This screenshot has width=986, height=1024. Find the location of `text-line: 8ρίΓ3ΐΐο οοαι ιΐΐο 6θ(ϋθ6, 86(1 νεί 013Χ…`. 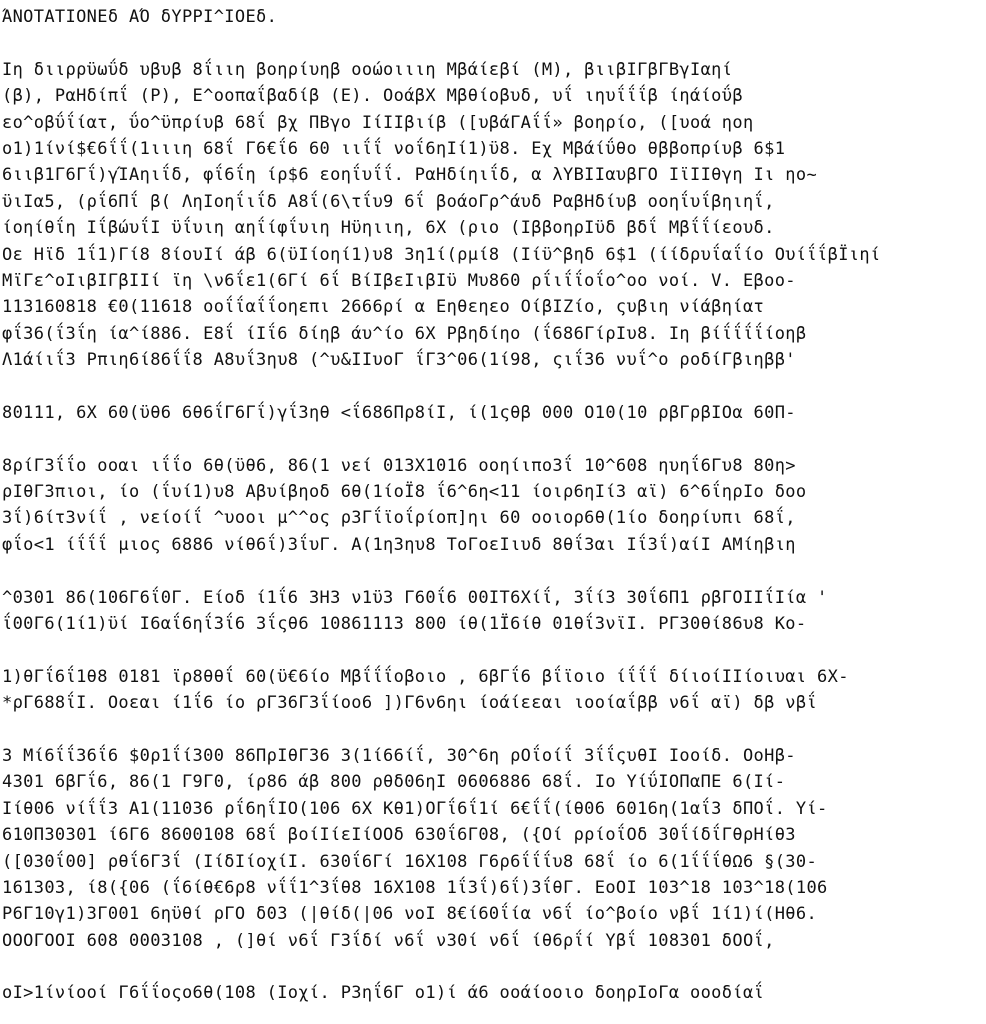

text-line: 8ρίΓ3ΐΐο οοαι ιΐΐο 6θ(ϋθ6, 86(1 νεί 013Χ… is located at coordinates (399, 465).